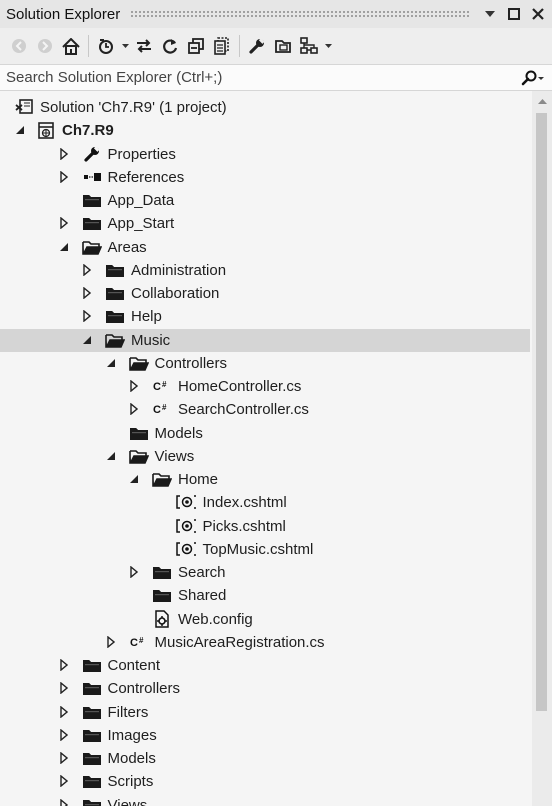 Image resolution: width=552 pixels, height=806 pixels. What do you see at coordinates (514, 14) in the screenshot?
I see `maximize-icon` at bounding box center [514, 14].